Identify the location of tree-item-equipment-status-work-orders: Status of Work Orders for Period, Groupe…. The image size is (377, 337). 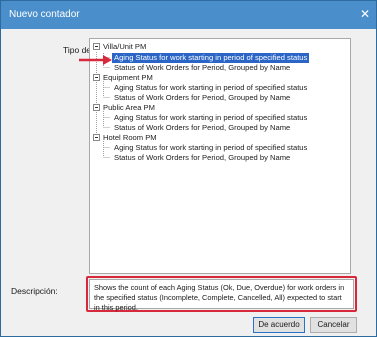
(202, 98).